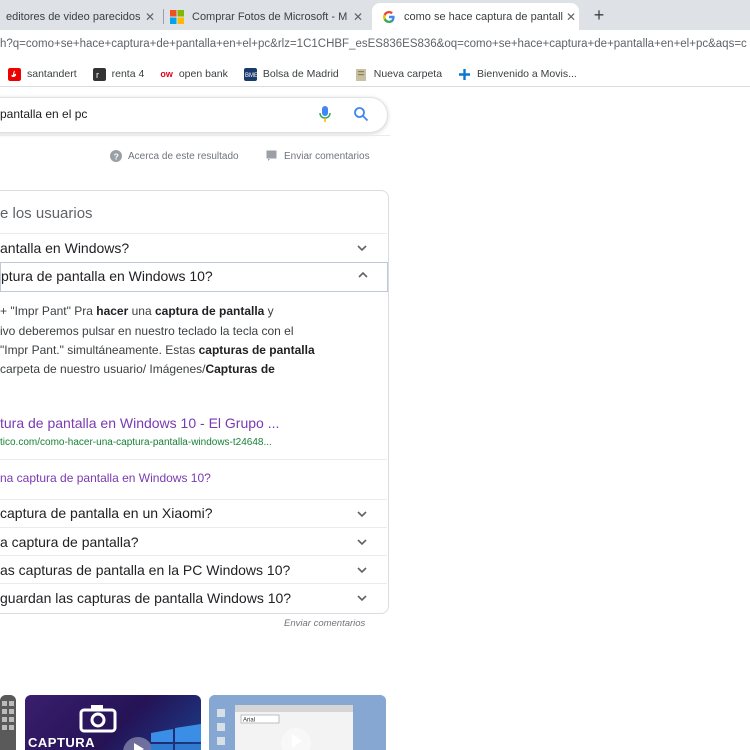 This screenshot has width=750, height=750. I want to click on tab-video-editors: editores de video parecidos a ✕, so click(79, 16).